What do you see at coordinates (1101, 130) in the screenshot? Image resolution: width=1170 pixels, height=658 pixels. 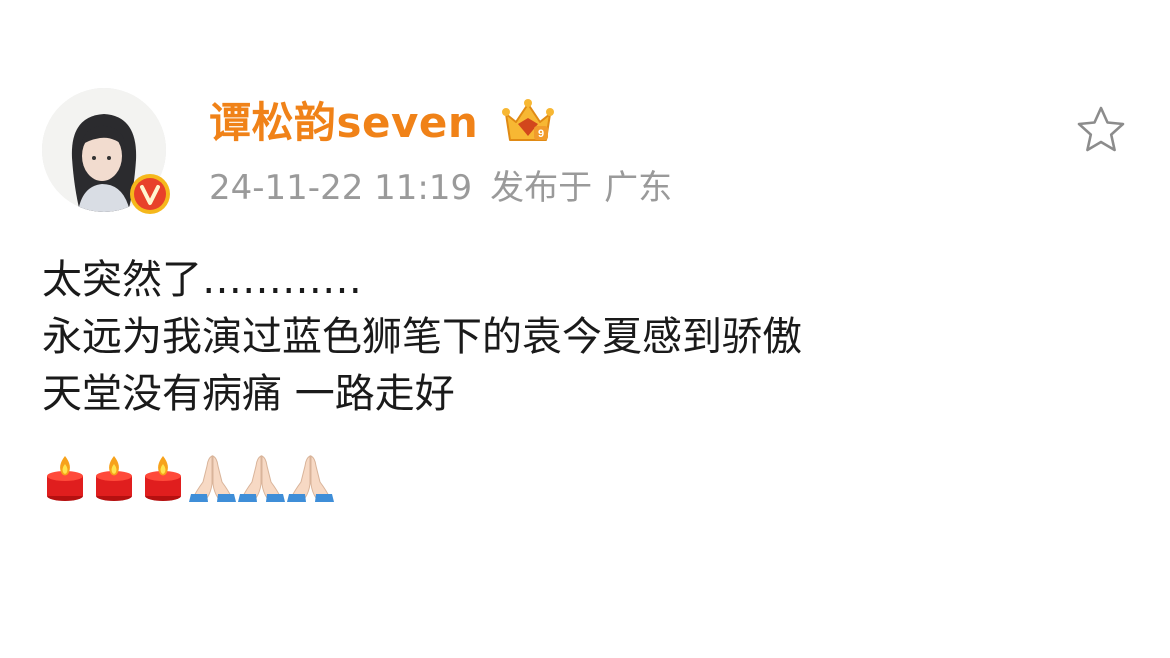 I see `star-outline-icon` at bounding box center [1101, 130].